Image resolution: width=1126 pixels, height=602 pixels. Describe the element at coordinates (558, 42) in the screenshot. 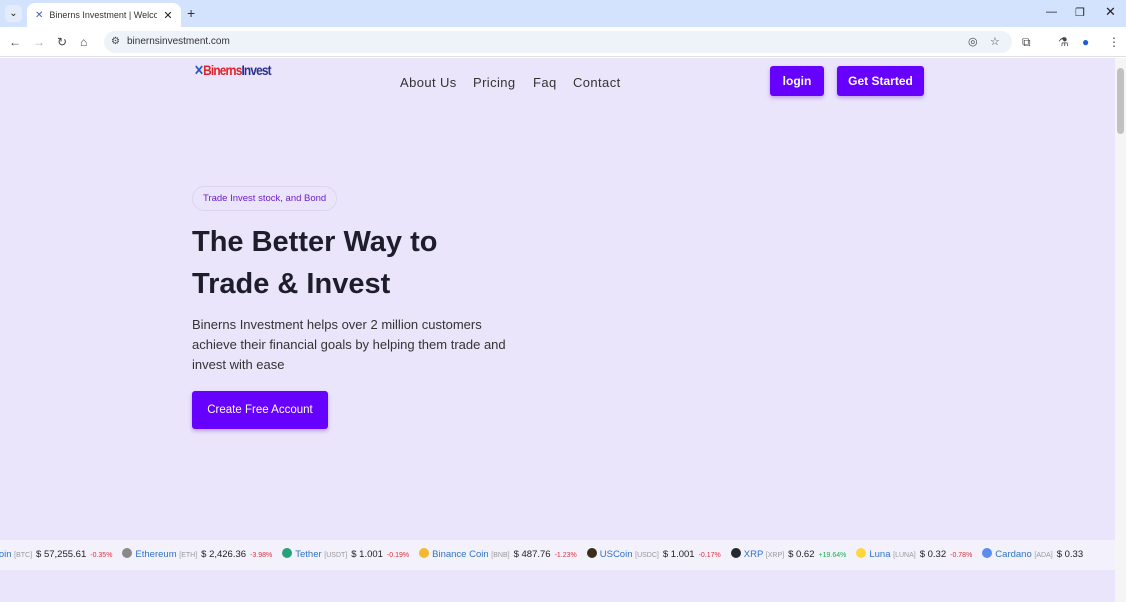

I see `url-input: ⚙ binernsinvestment.com ◎ ☆` at that location.